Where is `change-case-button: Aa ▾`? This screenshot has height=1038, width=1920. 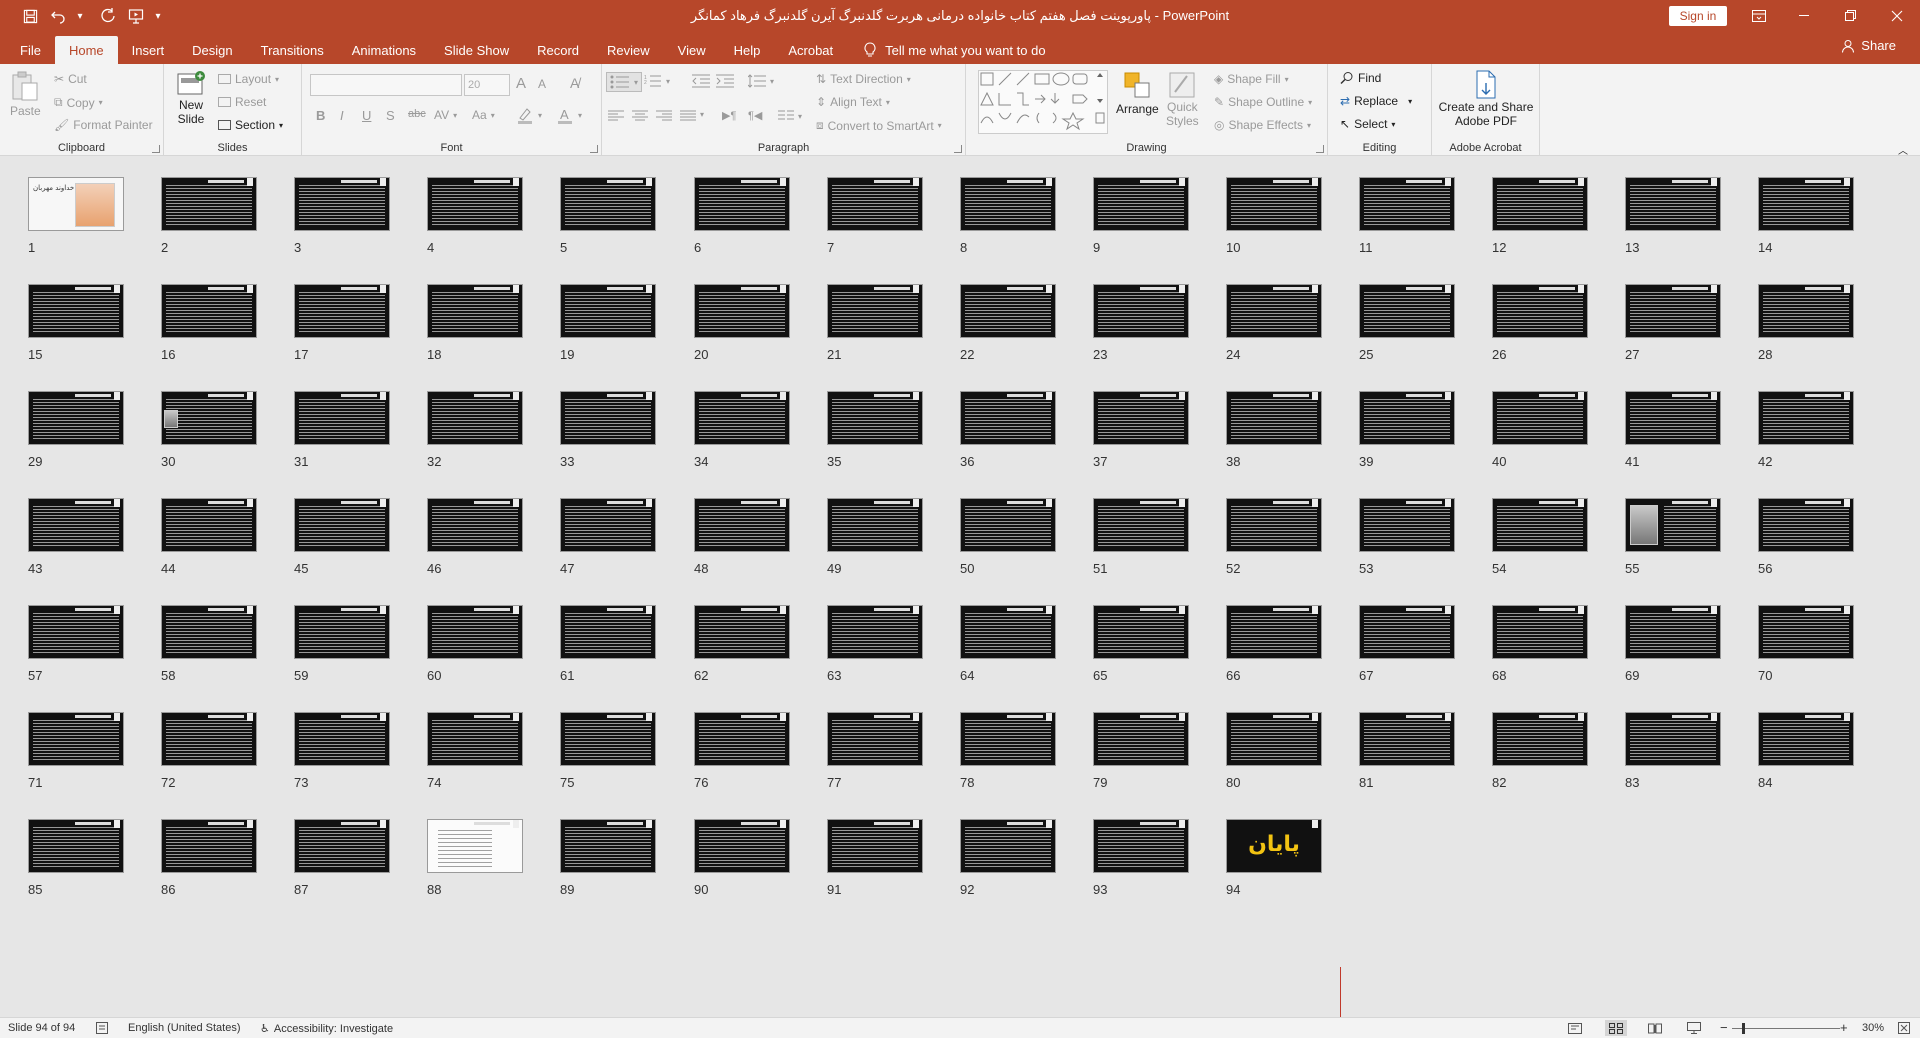 change-case-button: Aa ▾ is located at coordinates (483, 115).